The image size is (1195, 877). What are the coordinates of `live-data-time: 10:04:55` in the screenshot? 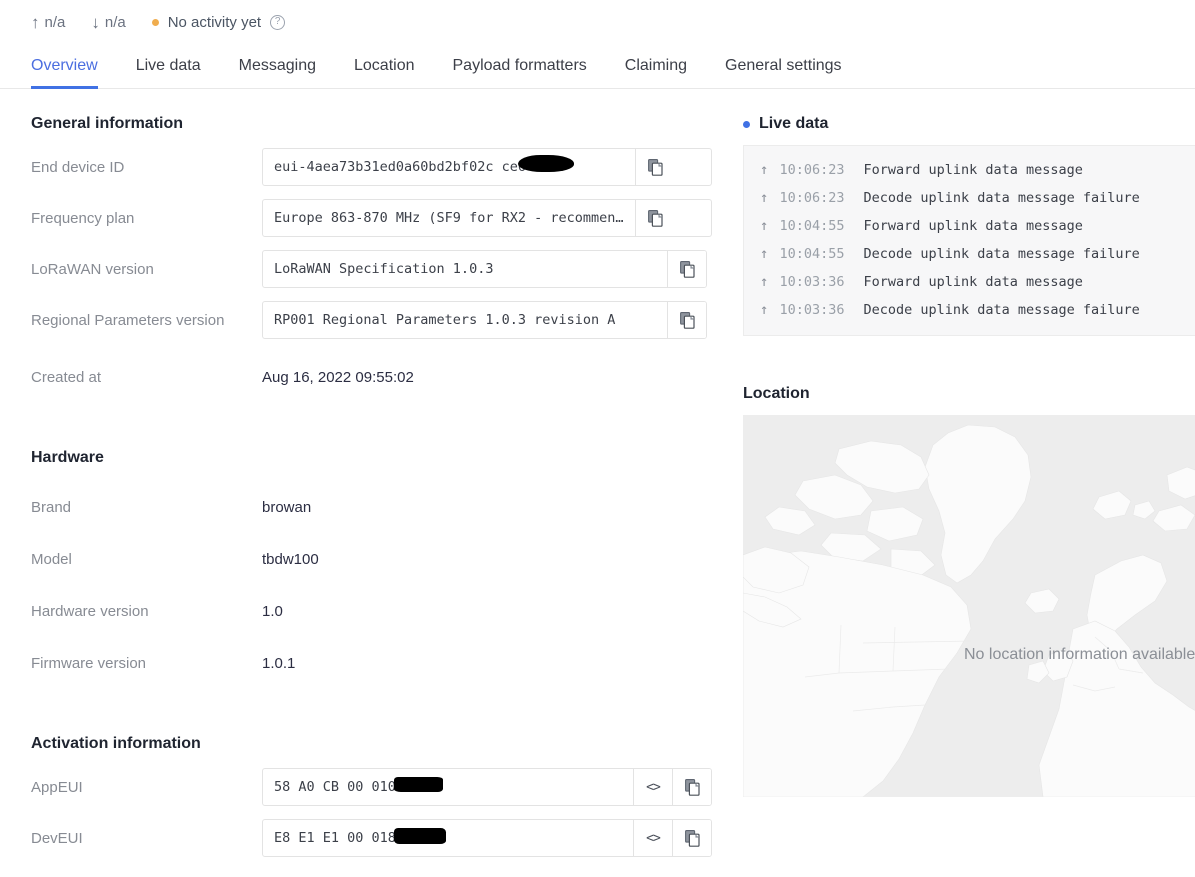 It's located at (812, 254).